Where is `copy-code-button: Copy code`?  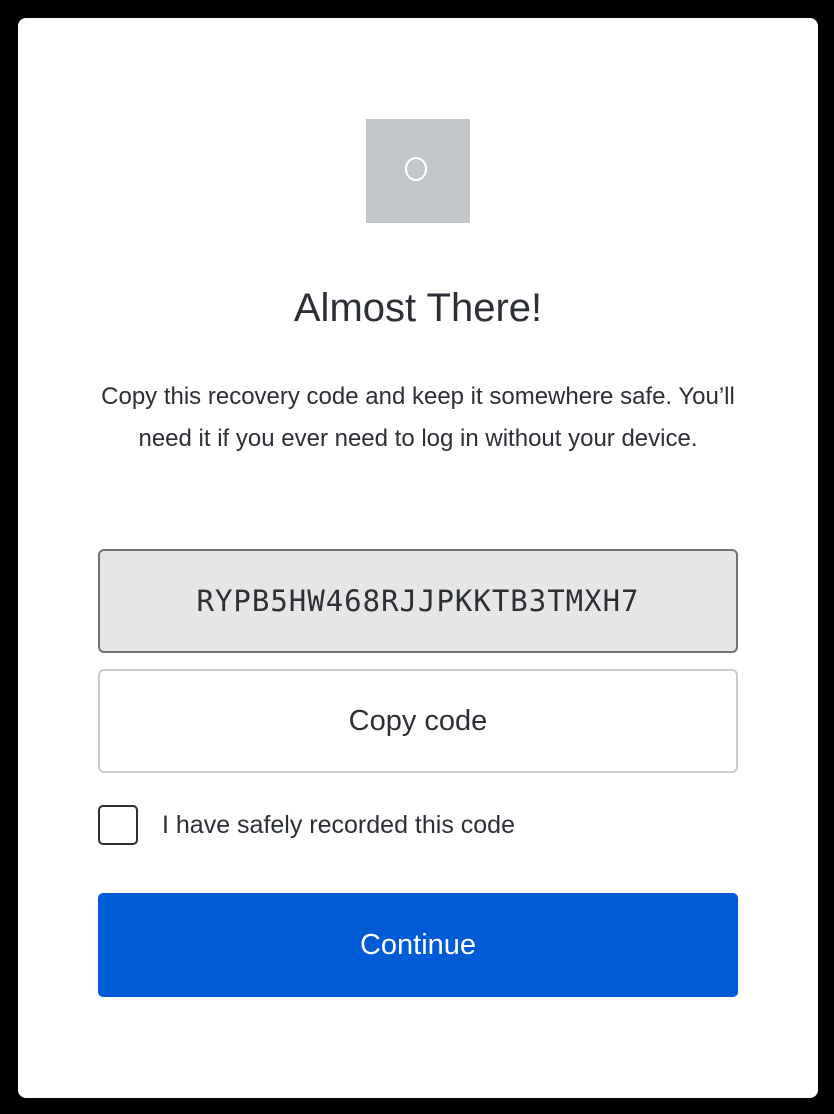 copy-code-button: Copy code is located at coordinates (418, 721).